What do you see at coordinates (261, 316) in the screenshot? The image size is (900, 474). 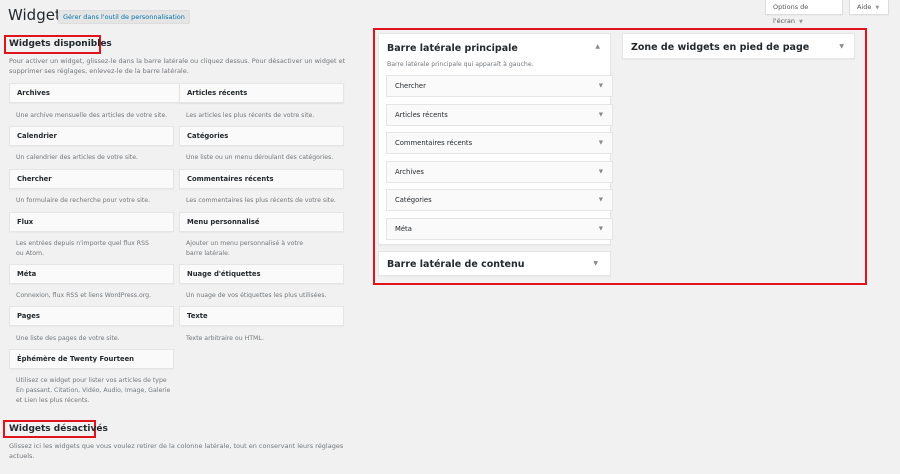 I see `widget-texte: Texte` at bounding box center [261, 316].